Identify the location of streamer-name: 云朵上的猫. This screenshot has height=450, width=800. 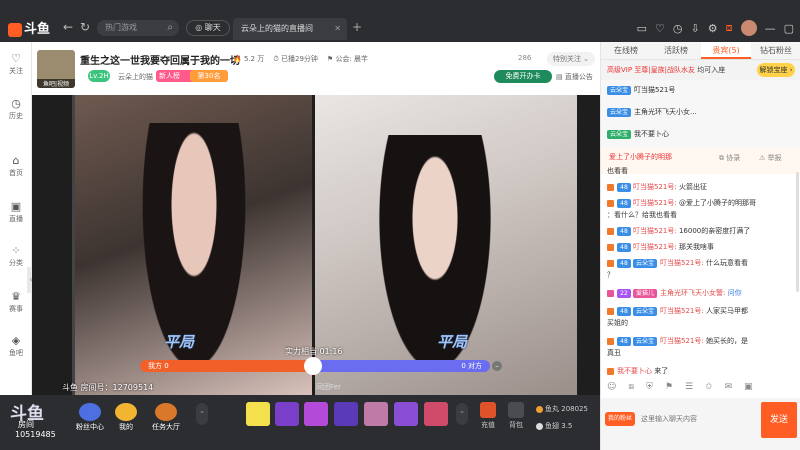
(135, 77).